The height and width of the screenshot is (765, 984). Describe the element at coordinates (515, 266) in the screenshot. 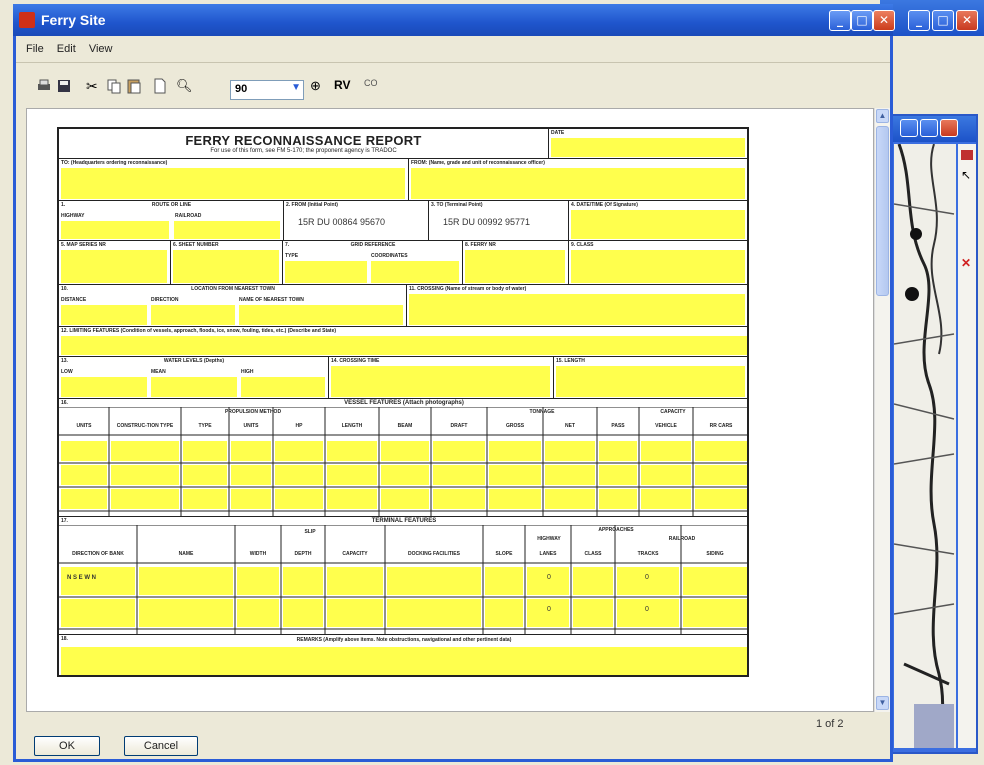

I see `ferry-nr-field` at that location.